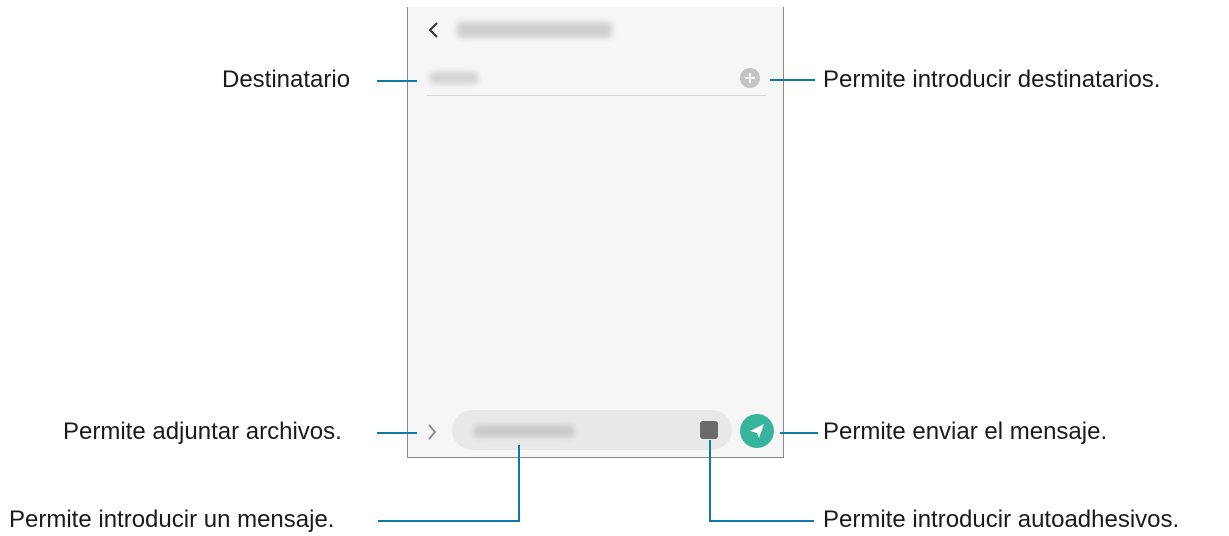  What do you see at coordinates (286, 79) in the screenshot?
I see `recipient-label: Destinatario` at bounding box center [286, 79].